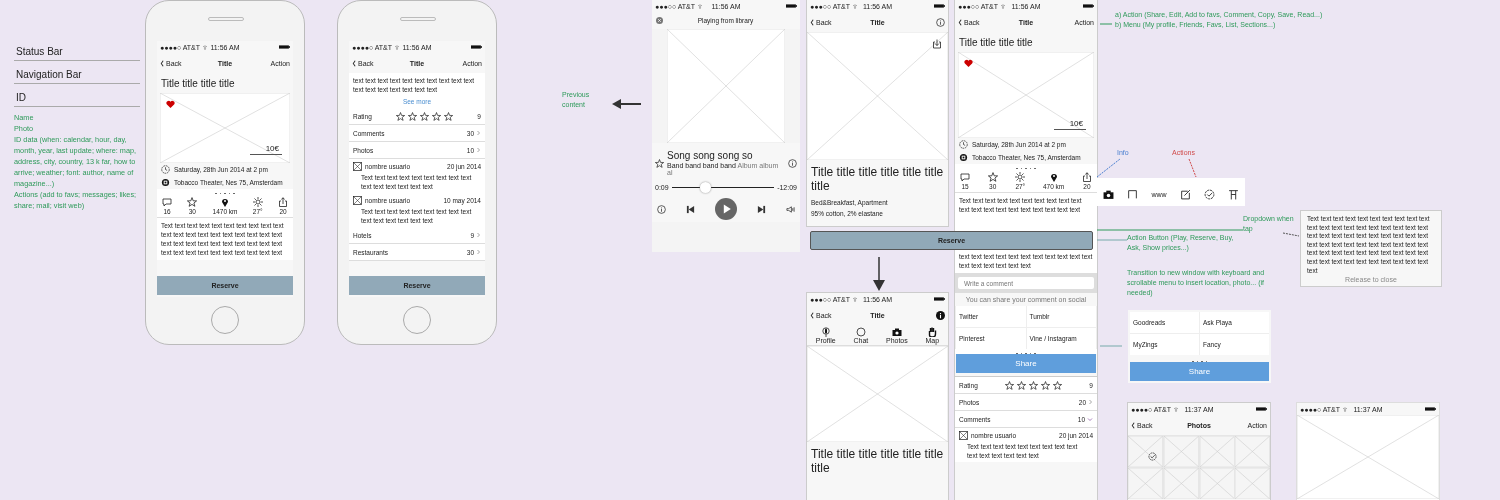  What do you see at coordinates (710, 155) in the screenshot?
I see `song-title: Song song song so` at bounding box center [710, 155].